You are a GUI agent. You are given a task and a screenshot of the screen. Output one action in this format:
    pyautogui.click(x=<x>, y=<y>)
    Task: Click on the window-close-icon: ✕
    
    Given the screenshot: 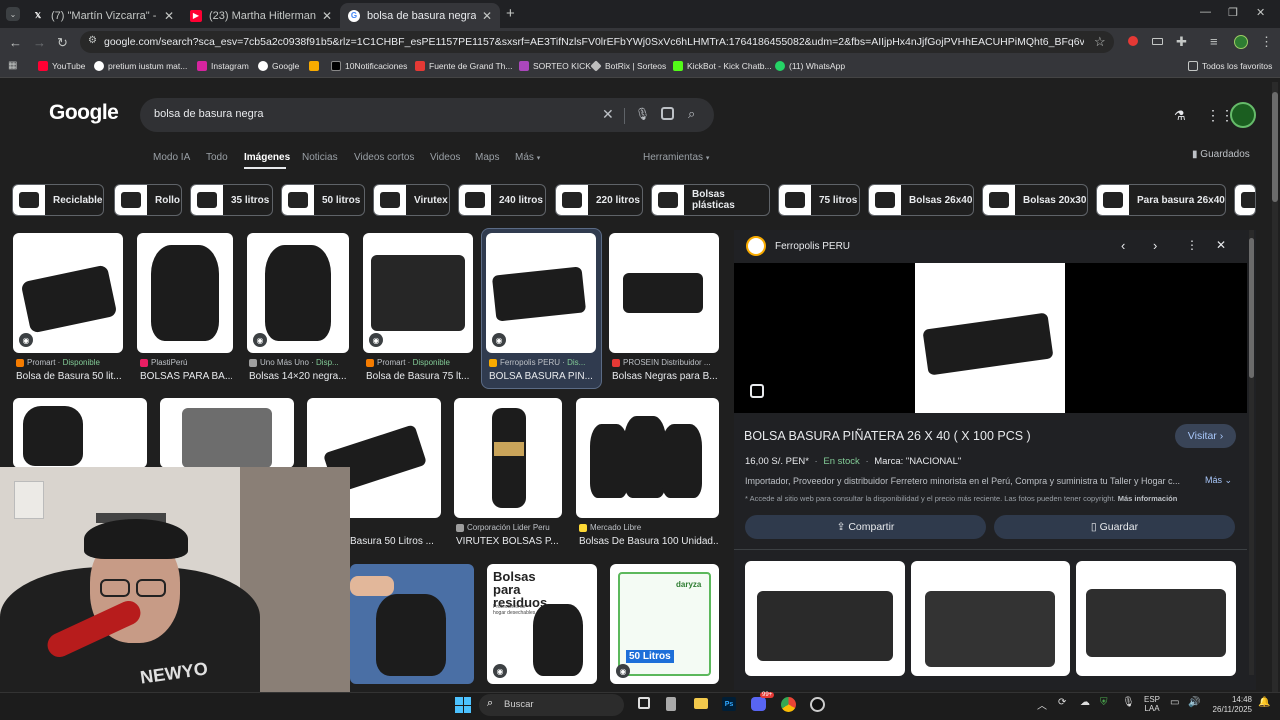 What is the action you would take?
    pyautogui.click(x=1260, y=12)
    